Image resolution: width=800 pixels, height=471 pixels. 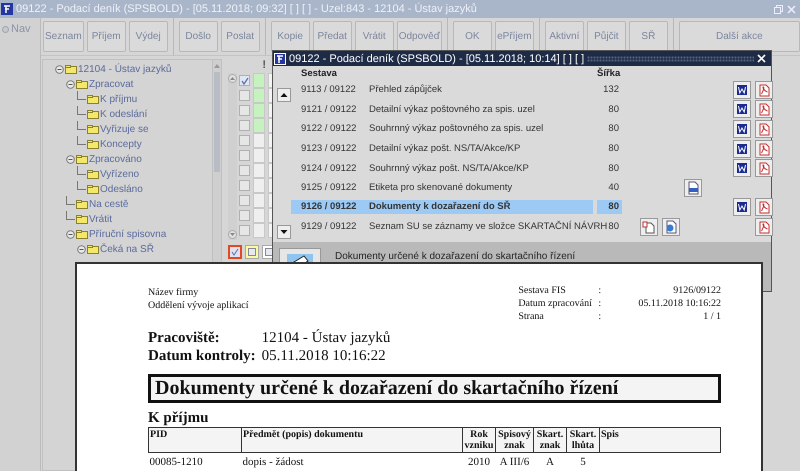 What do you see at coordinates (679, 303) in the screenshot?
I see `meta-value: 05.11.2018 10:16:22` at bounding box center [679, 303].